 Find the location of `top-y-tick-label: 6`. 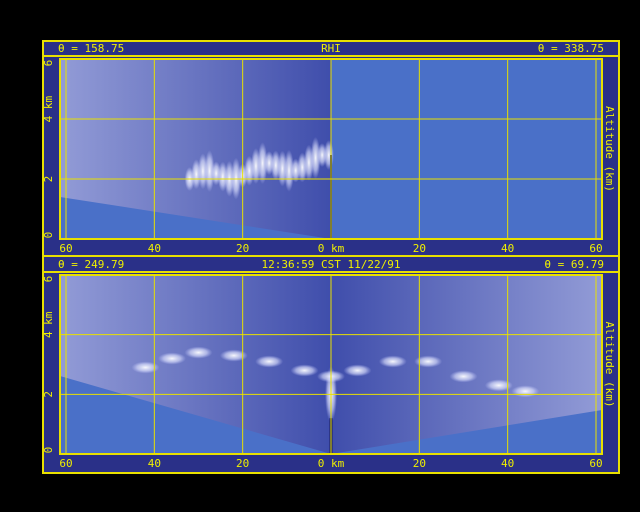

top-y-tick-label: 6 is located at coordinates (48, 63).